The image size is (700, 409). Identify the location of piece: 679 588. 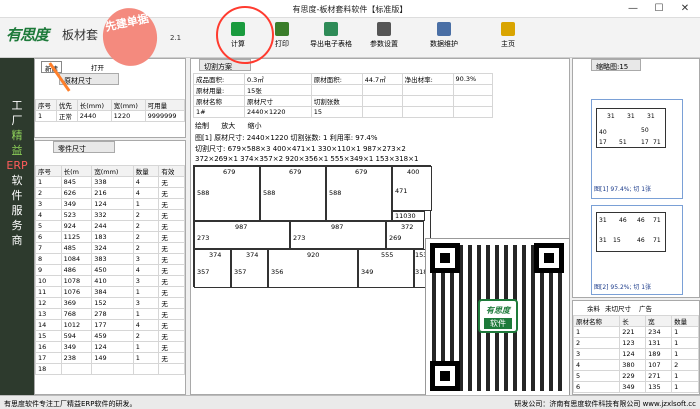
(227, 193).